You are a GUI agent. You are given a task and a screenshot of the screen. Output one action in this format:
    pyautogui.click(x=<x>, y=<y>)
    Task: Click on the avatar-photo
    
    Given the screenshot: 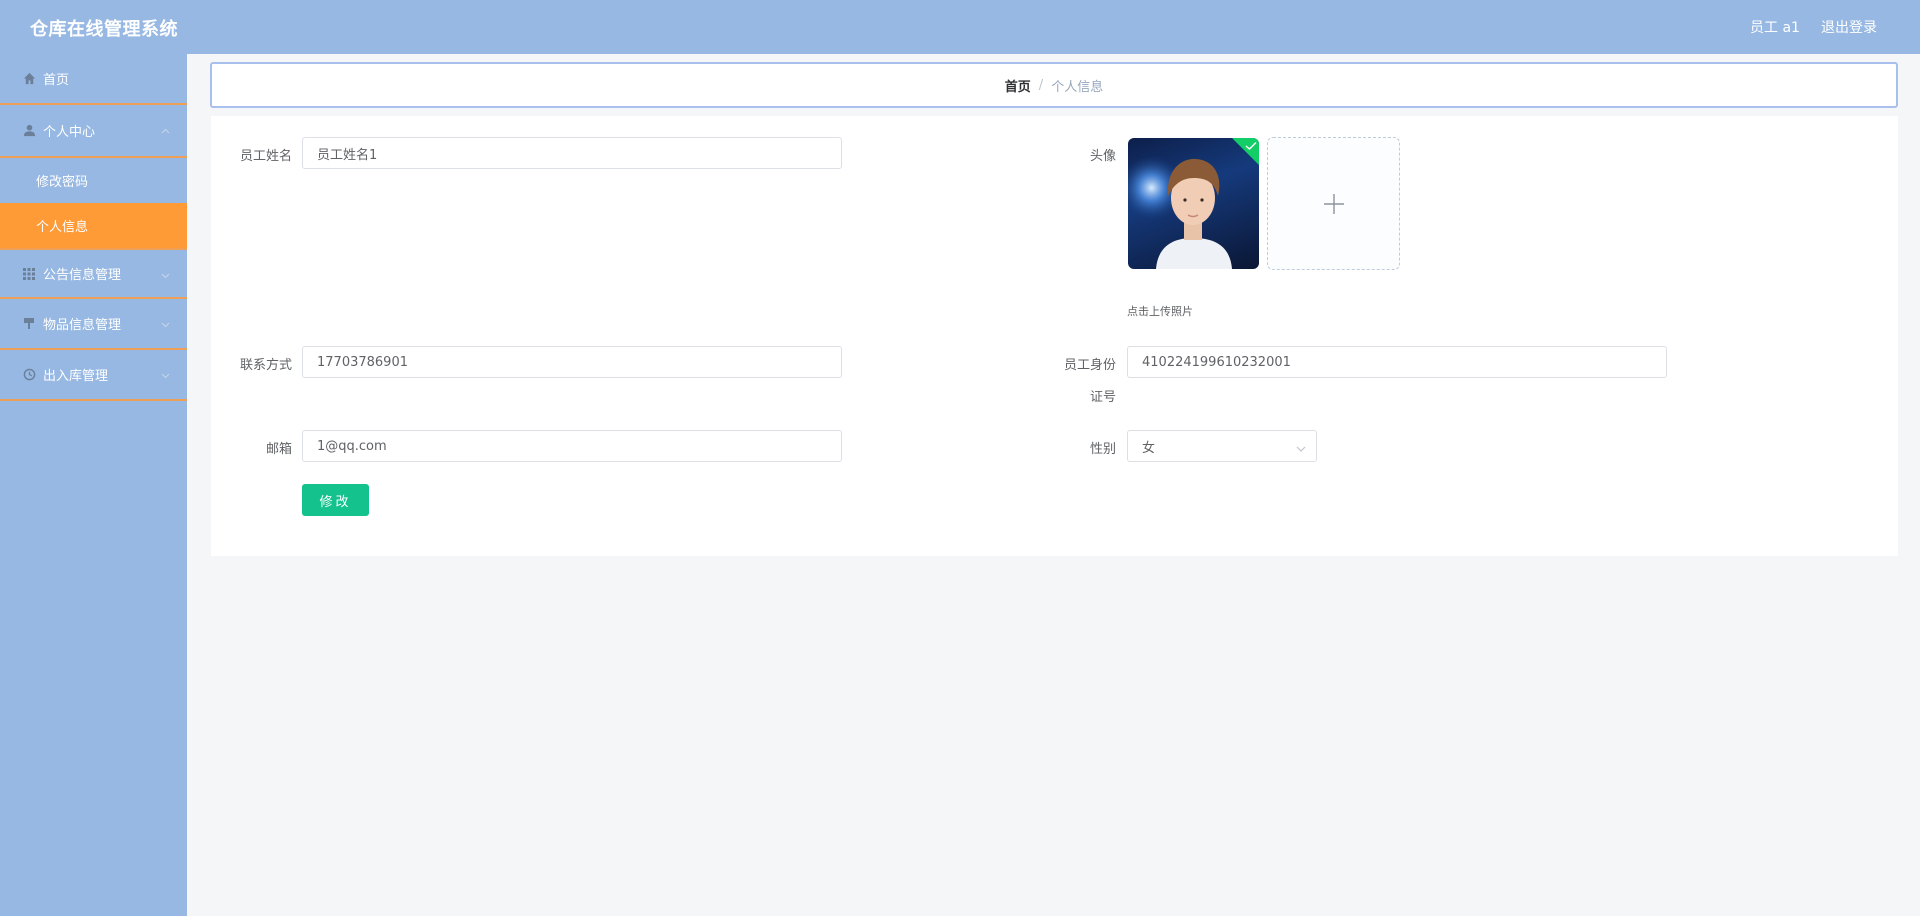 What is the action you would take?
    pyautogui.click(x=1193, y=203)
    